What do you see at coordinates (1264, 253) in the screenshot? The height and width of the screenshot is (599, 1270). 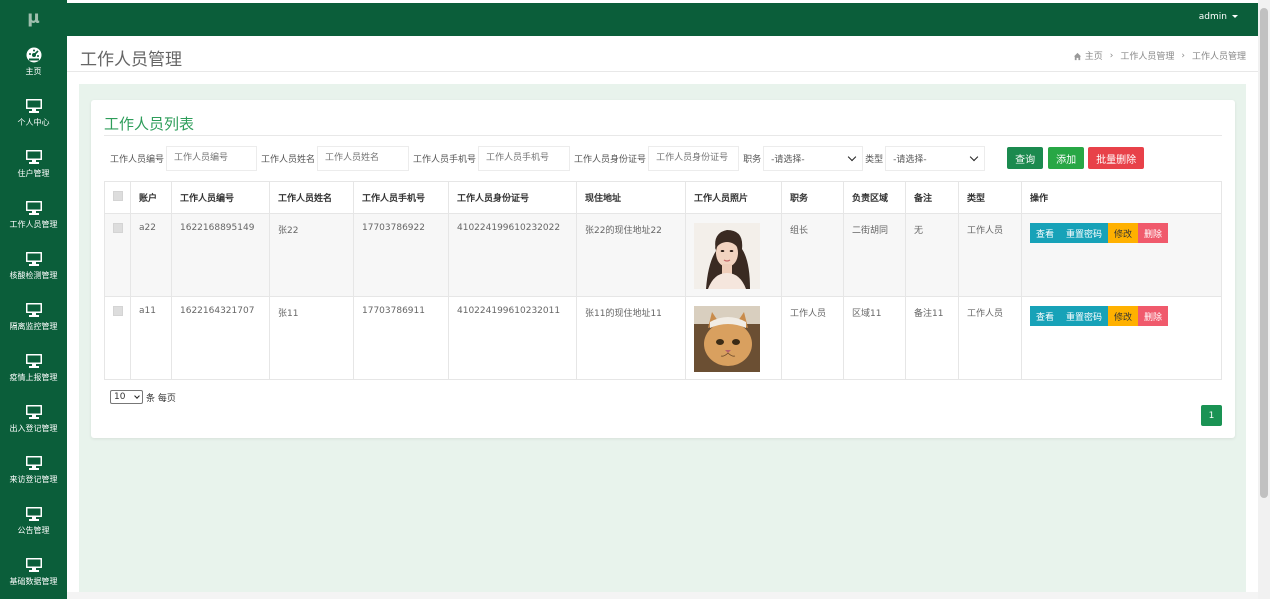 I see `scrollbar-thumb` at bounding box center [1264, 253].